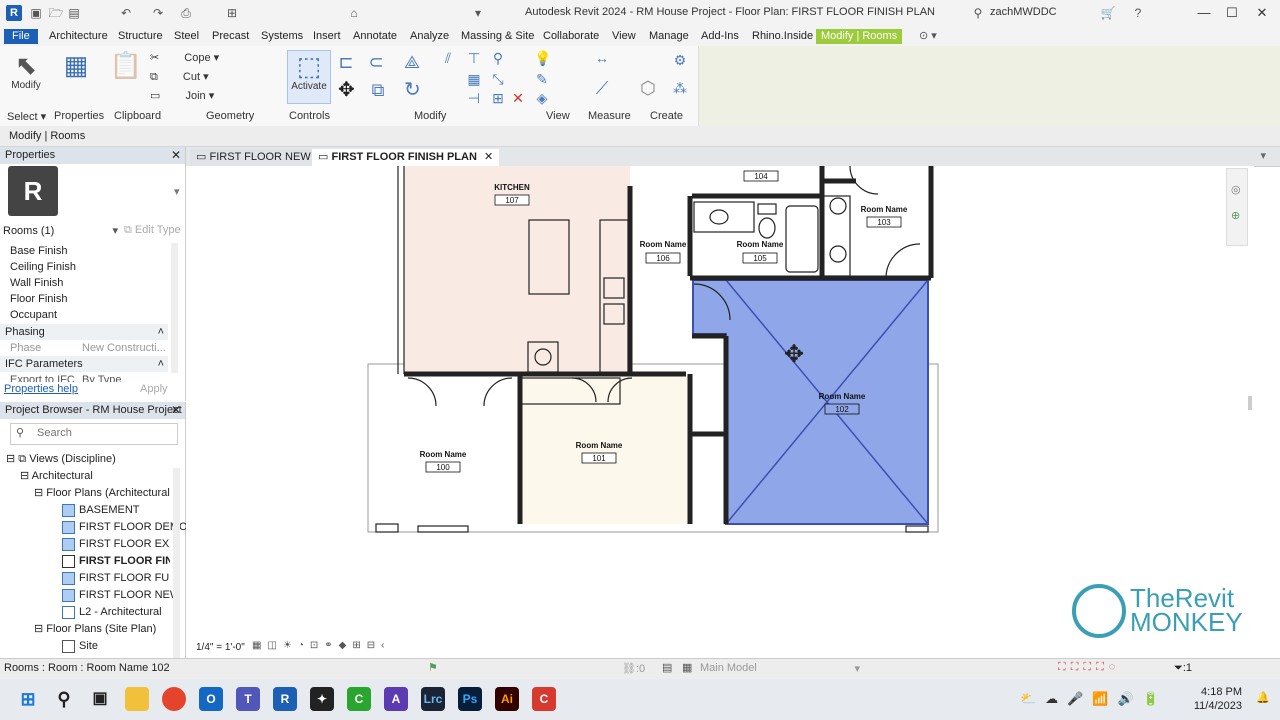 The height and width of the screenshot is (720, 1280). Describe the element at coordinates (116, 544) in the screenshot. I see `browser-item-first-floor-existing: FIRST FLOOR EXISTIN` at that location.